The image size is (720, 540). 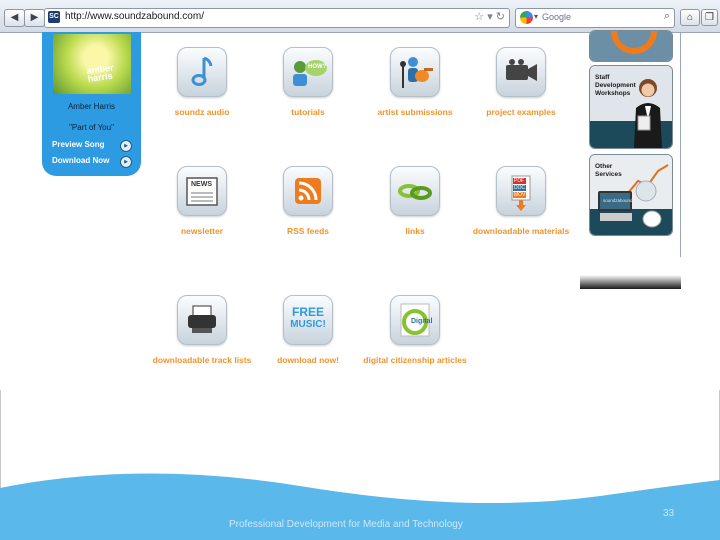 What do you see at coordinates (617, 86) in the screenshot?
I see `staff-development-label: Staff Development Workshops` at bounding box center [617, 86].